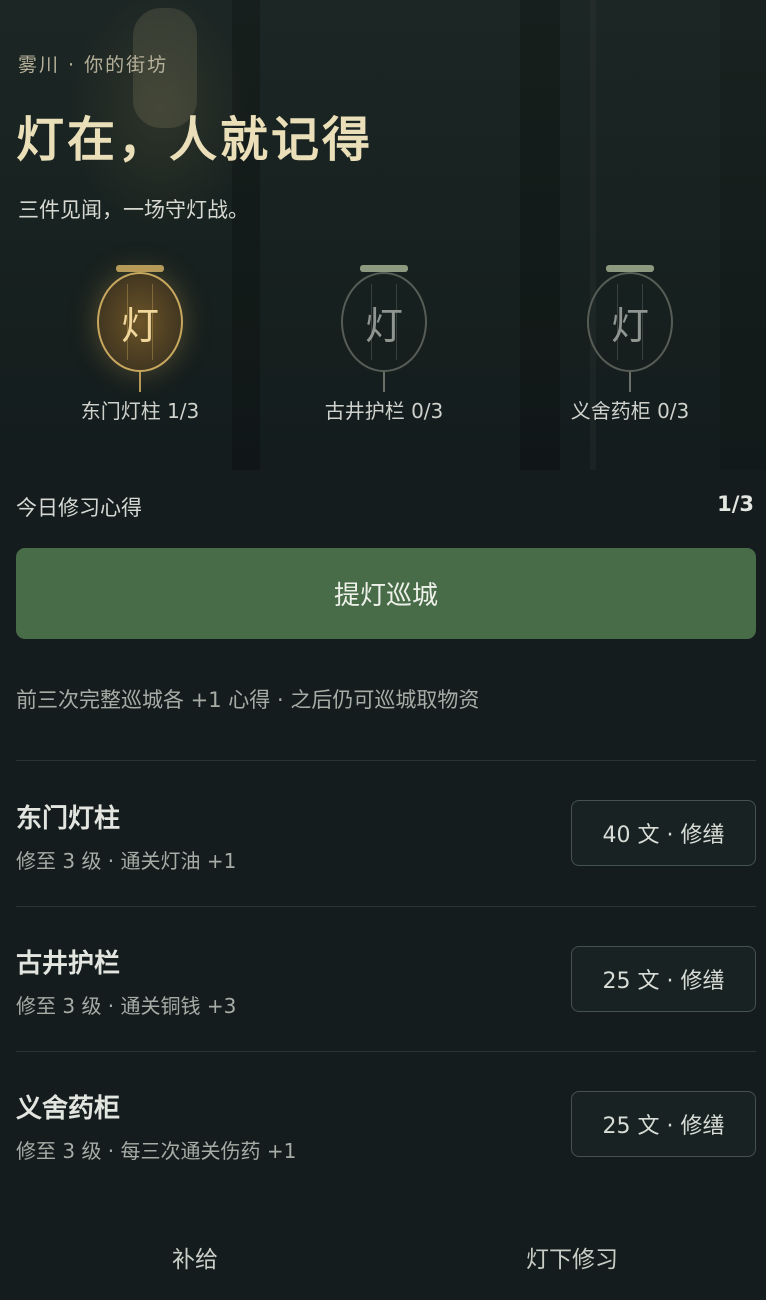 Image resolution: width=766 pixels, height=1300 pixels. What do you see at coordinates (93, 65) in the screenshot?
I see `breadcrumb: 雾川 · 你的街坊` at bounding box center [93, 65].